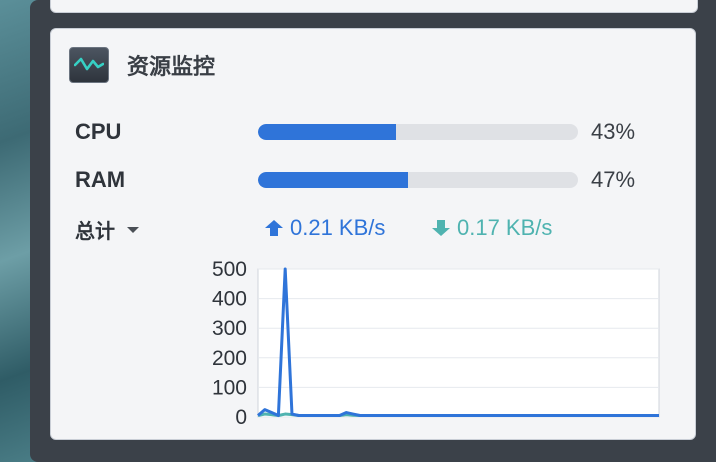  What do you see at coordinates (95, 232) in the screenshot?
I see `network-filter-label: 总计` at bounding box center [95, 232].